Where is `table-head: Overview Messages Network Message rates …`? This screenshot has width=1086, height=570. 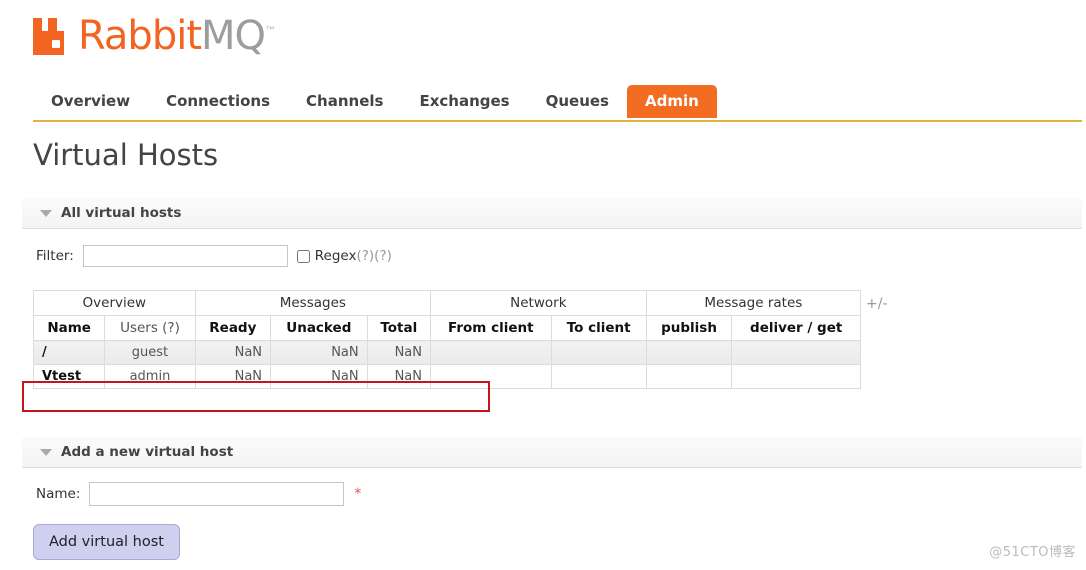
table-head: Overview Messages Network Message rates … is located at coordinates (447, 315).